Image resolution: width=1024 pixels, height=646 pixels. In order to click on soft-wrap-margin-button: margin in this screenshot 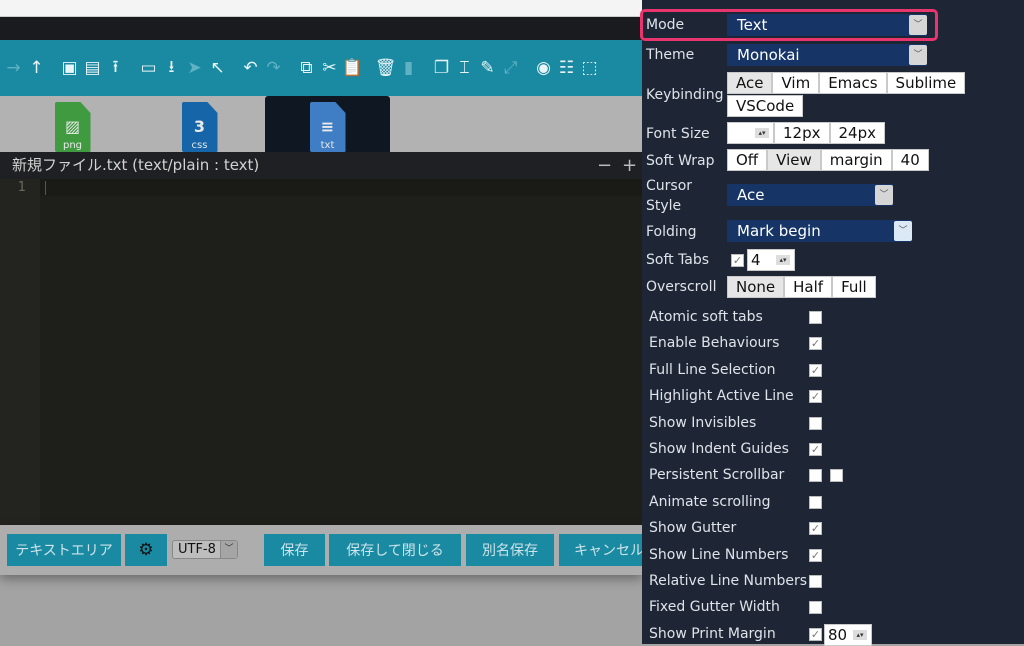, I will do `click(856, 160)`.